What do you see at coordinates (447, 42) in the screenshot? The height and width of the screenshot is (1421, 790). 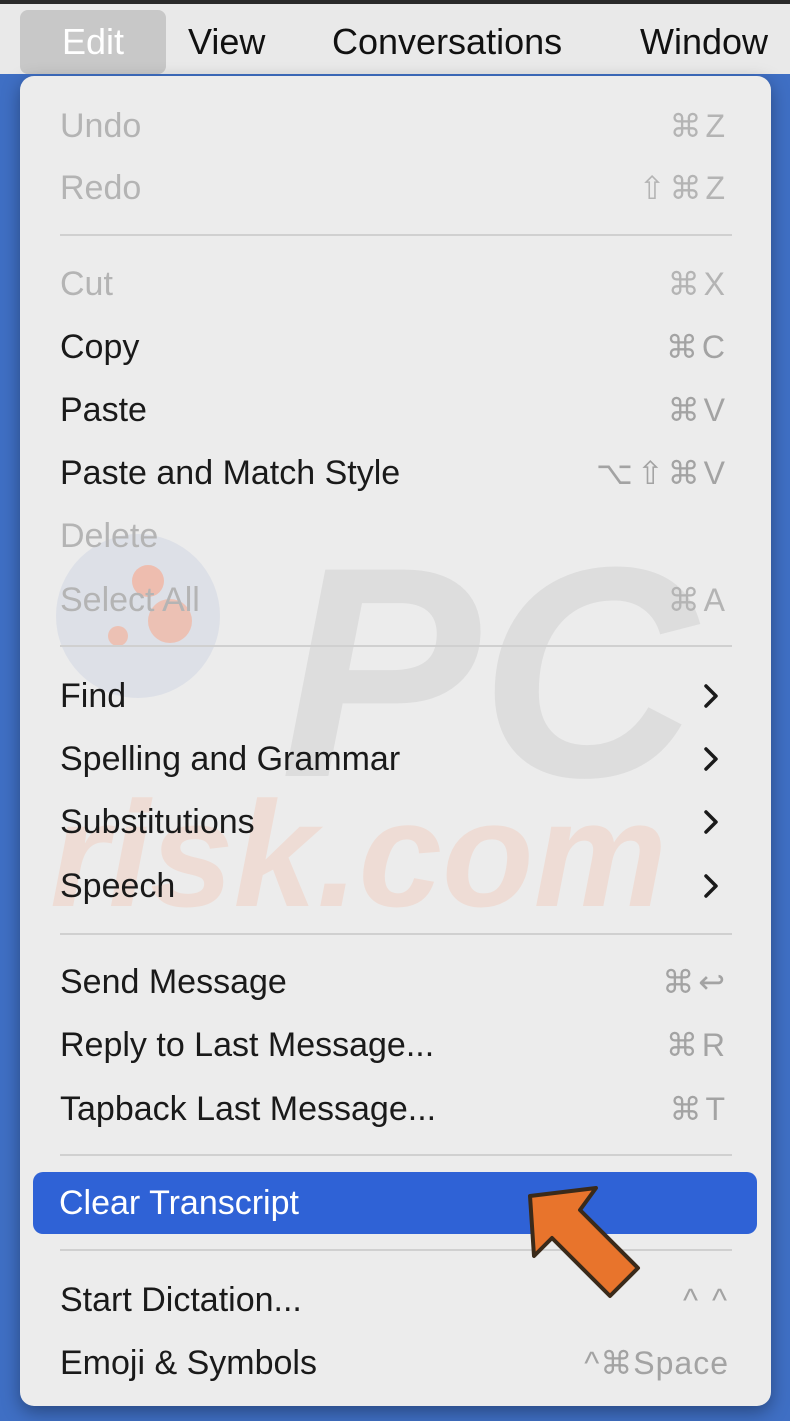 I see `menu-conversations: Conversations` at bounding box center [447, 42].